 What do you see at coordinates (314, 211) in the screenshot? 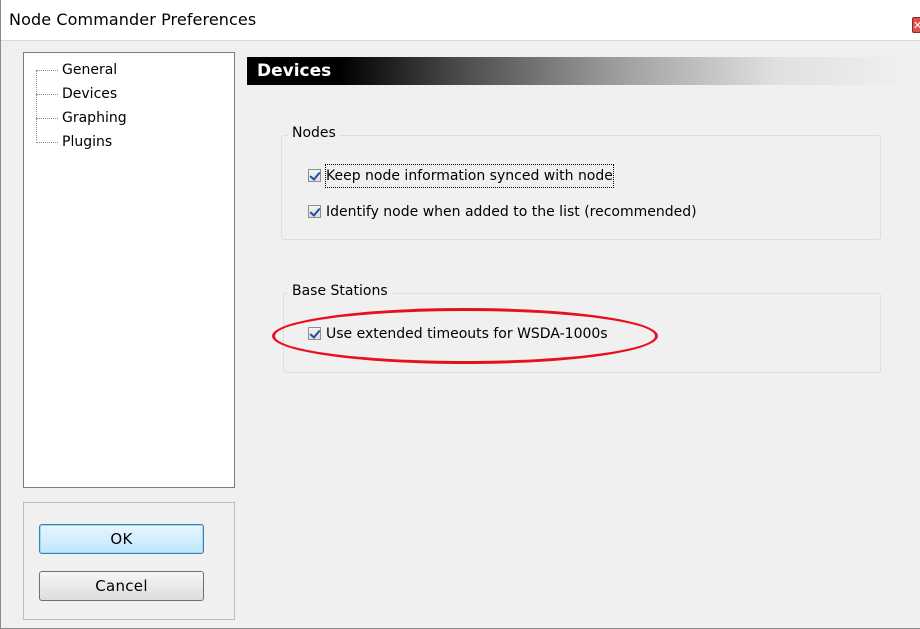
I see `identify-node-checkbox` at bounding box center [314, 211].